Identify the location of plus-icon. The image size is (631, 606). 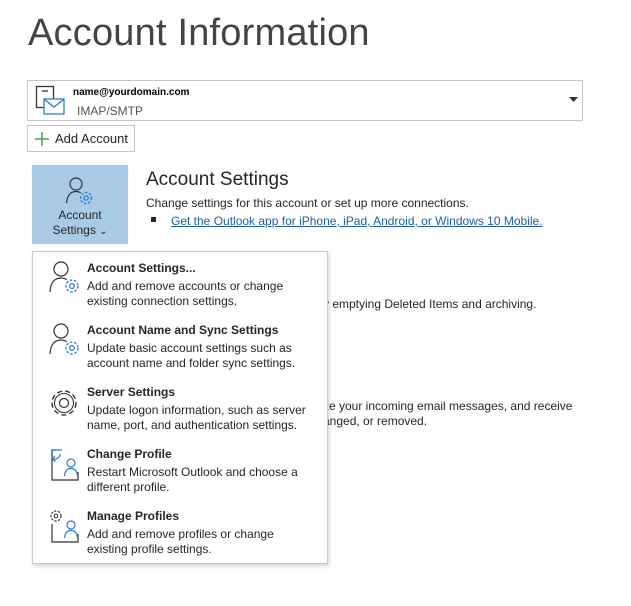
(42, 138).